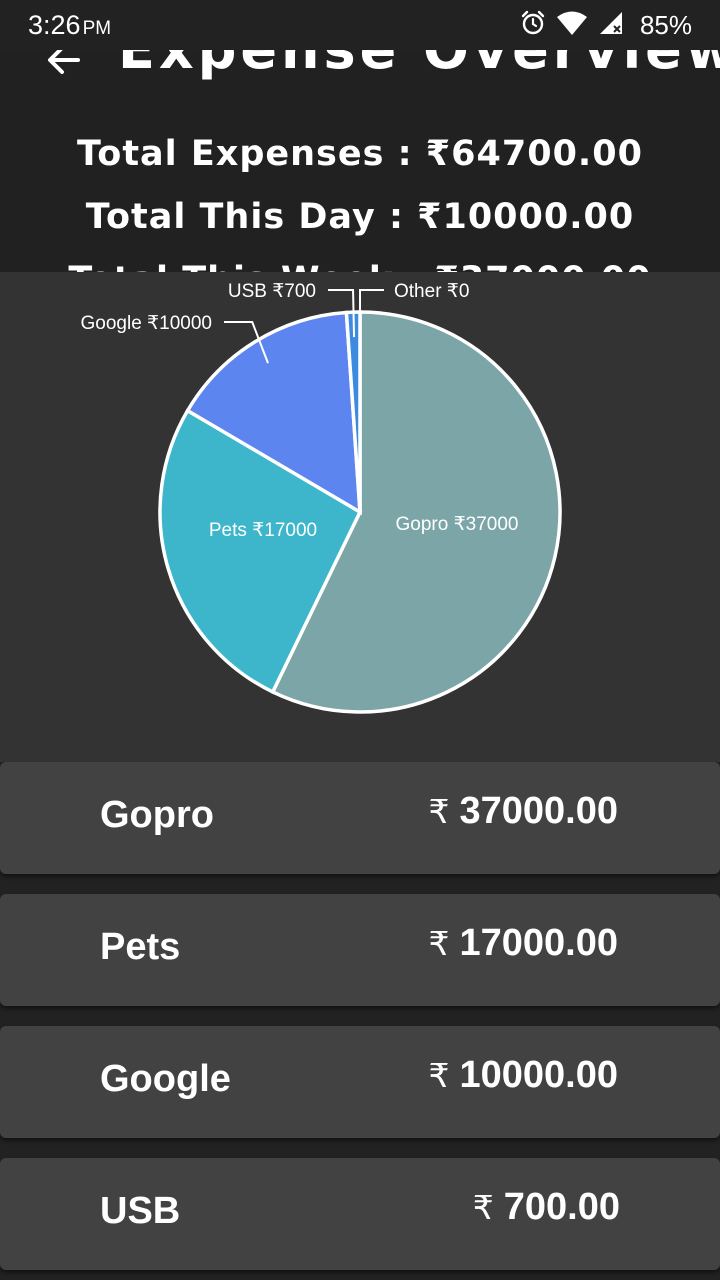 This screenshot has width=720, height=1280. Describe the element at coordinates (539, 943) in the screenshot. I see `amount-value: 17000.00` at that location.